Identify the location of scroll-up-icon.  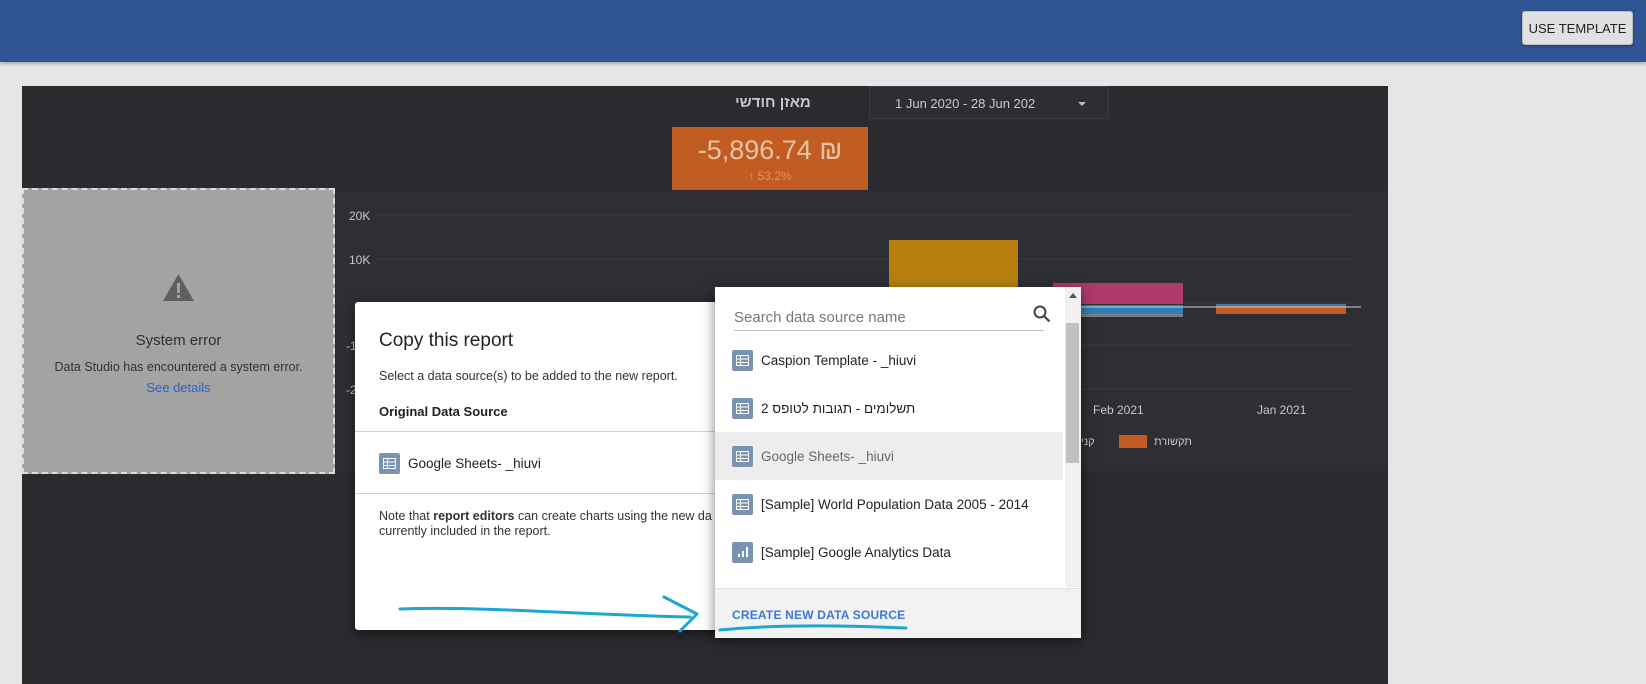
(1073, 295).